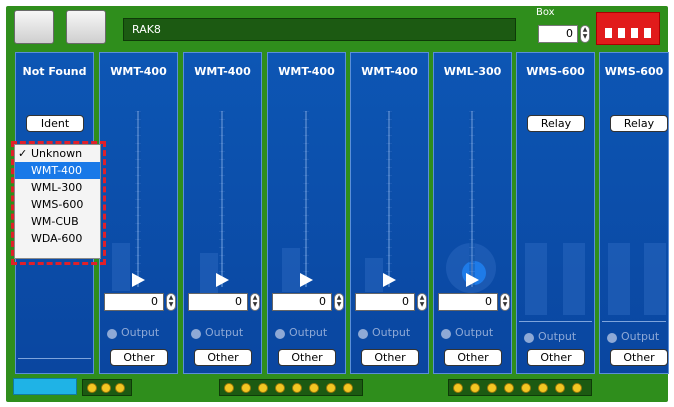 This screenshot has width=674, height=407. I want to click on rack-name-field: RAK8, so click(319, 29).